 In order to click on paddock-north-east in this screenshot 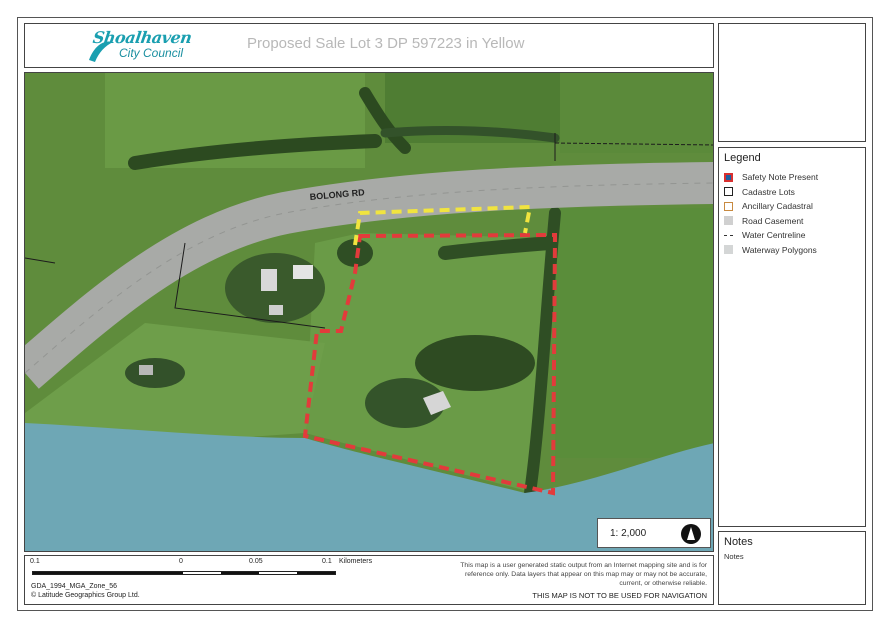, I will do `click(636, 113)`.